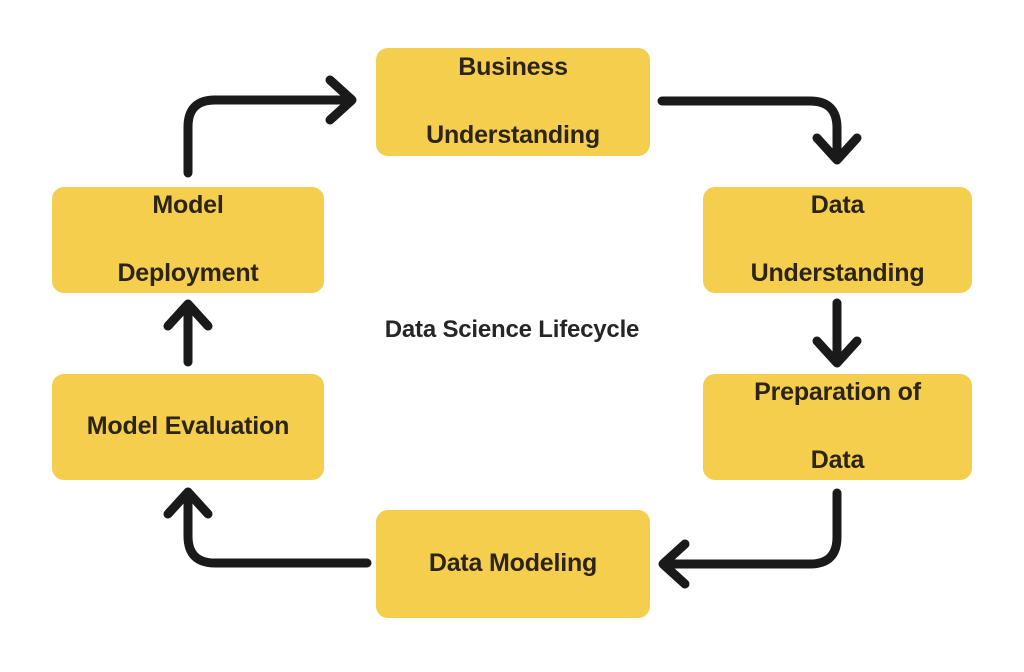 The image size is (1024, 672). I want to click on node-model-evaluation: Model Evaluation, so click(188, 427).